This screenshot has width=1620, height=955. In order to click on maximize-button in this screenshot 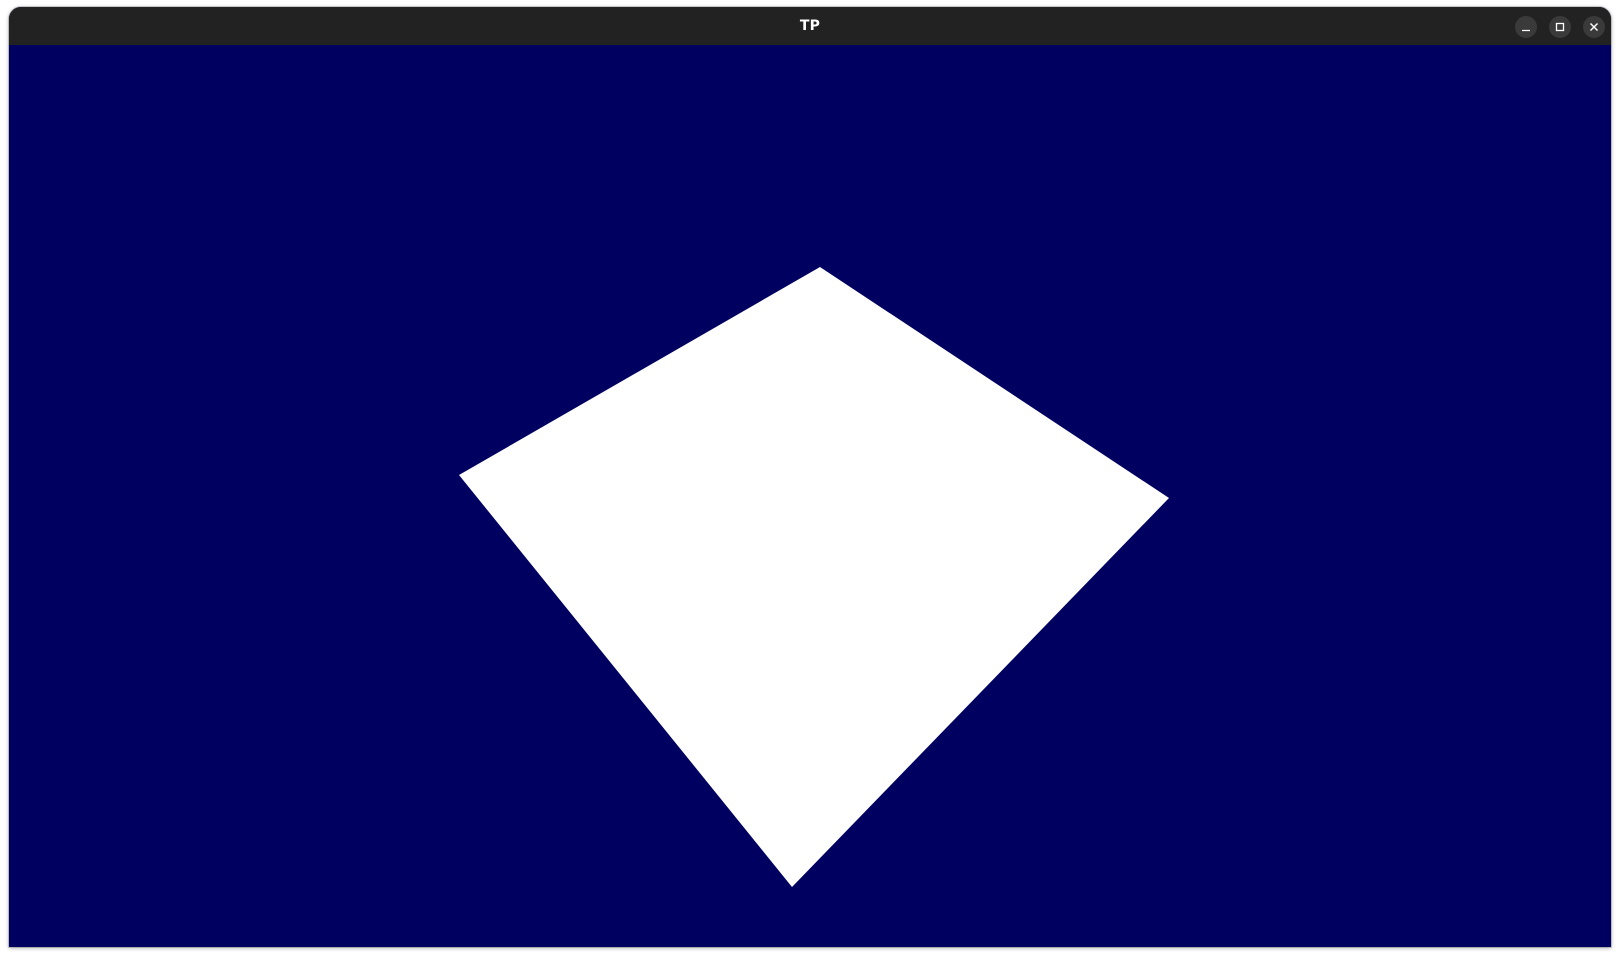, I will do `click(1560, 27)`.